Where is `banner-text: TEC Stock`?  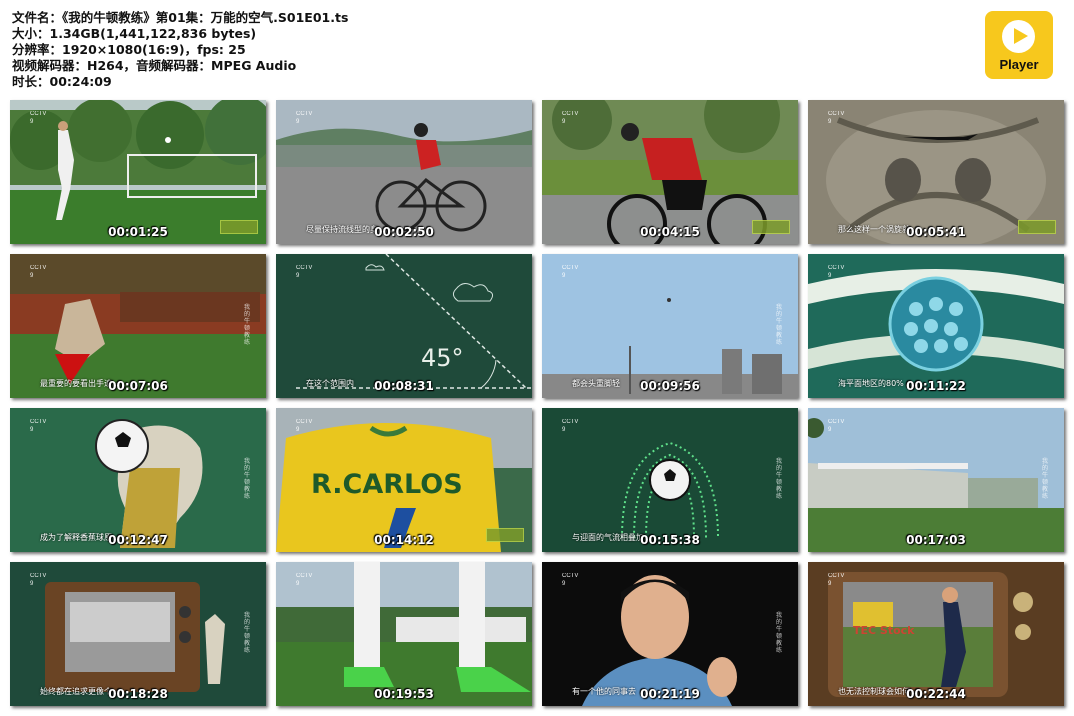 banner-text: TEC Stock is located at coordinates (884, 630).